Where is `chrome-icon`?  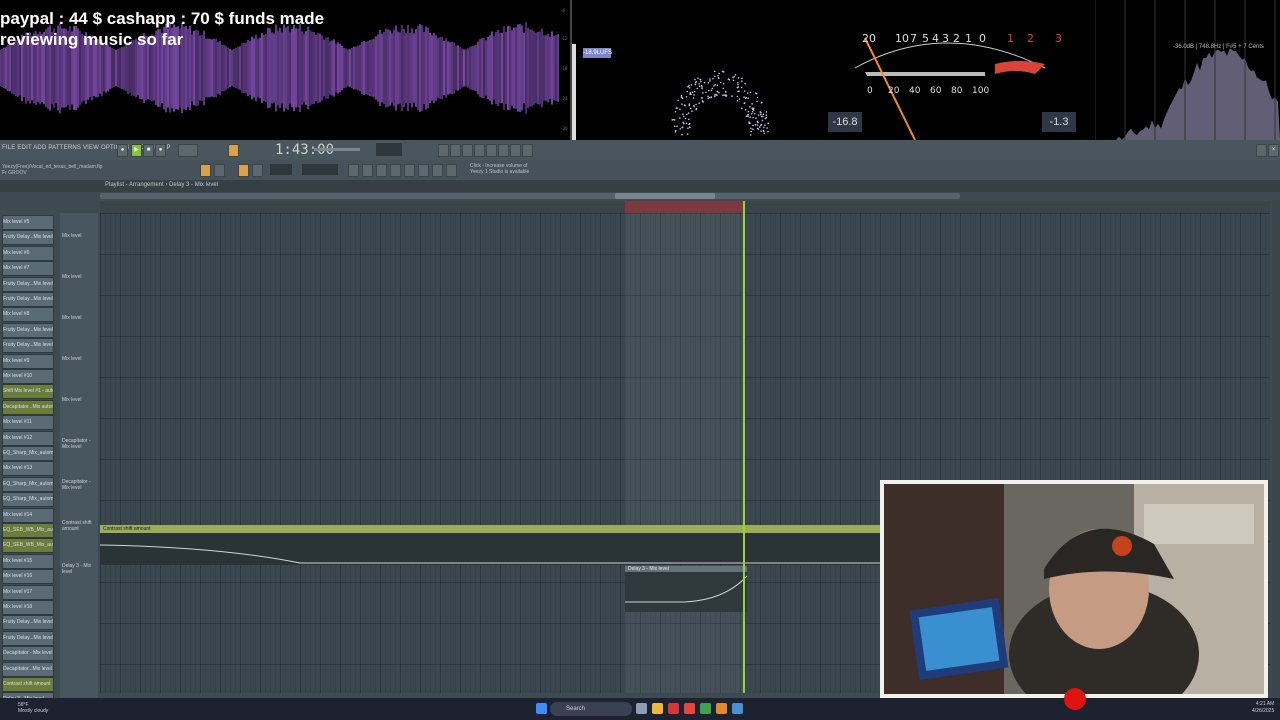
chrome-icon is located at coordinates (705, 708).